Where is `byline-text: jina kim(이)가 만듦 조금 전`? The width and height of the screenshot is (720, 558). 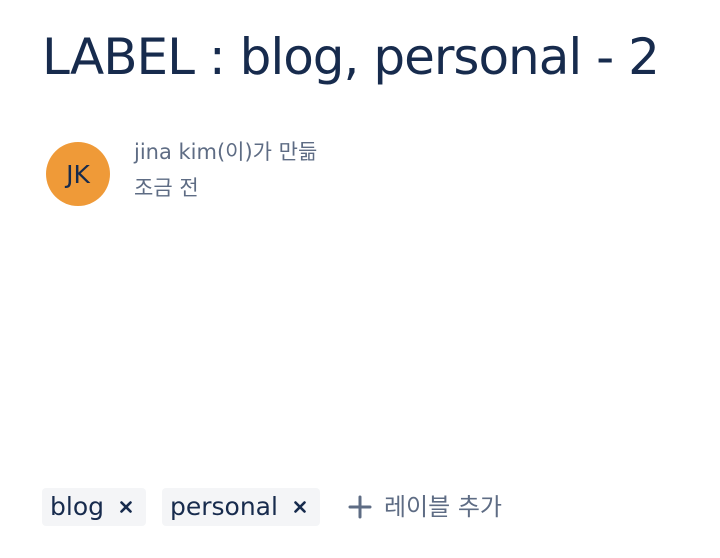
byline-text: jina kim(이)가 만듦 조금 전 is located at coordinates (225, 170).